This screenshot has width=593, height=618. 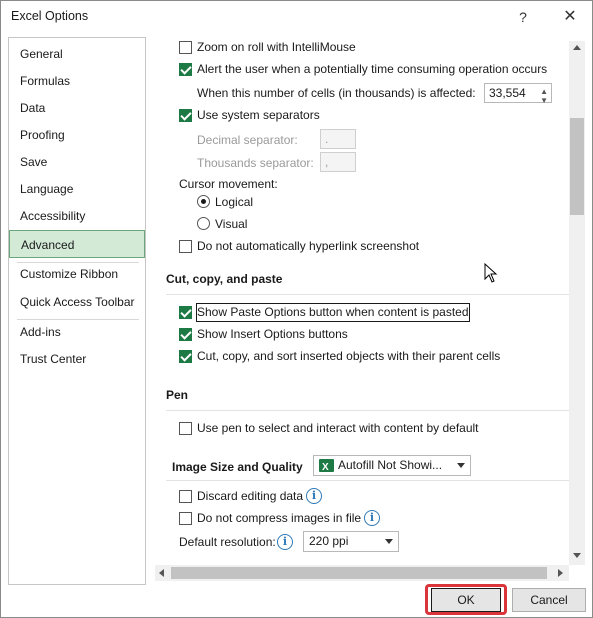 I want to click on section-title-cut-copy-paste: Cut, copy, and paste, so click(x=224, y=279).